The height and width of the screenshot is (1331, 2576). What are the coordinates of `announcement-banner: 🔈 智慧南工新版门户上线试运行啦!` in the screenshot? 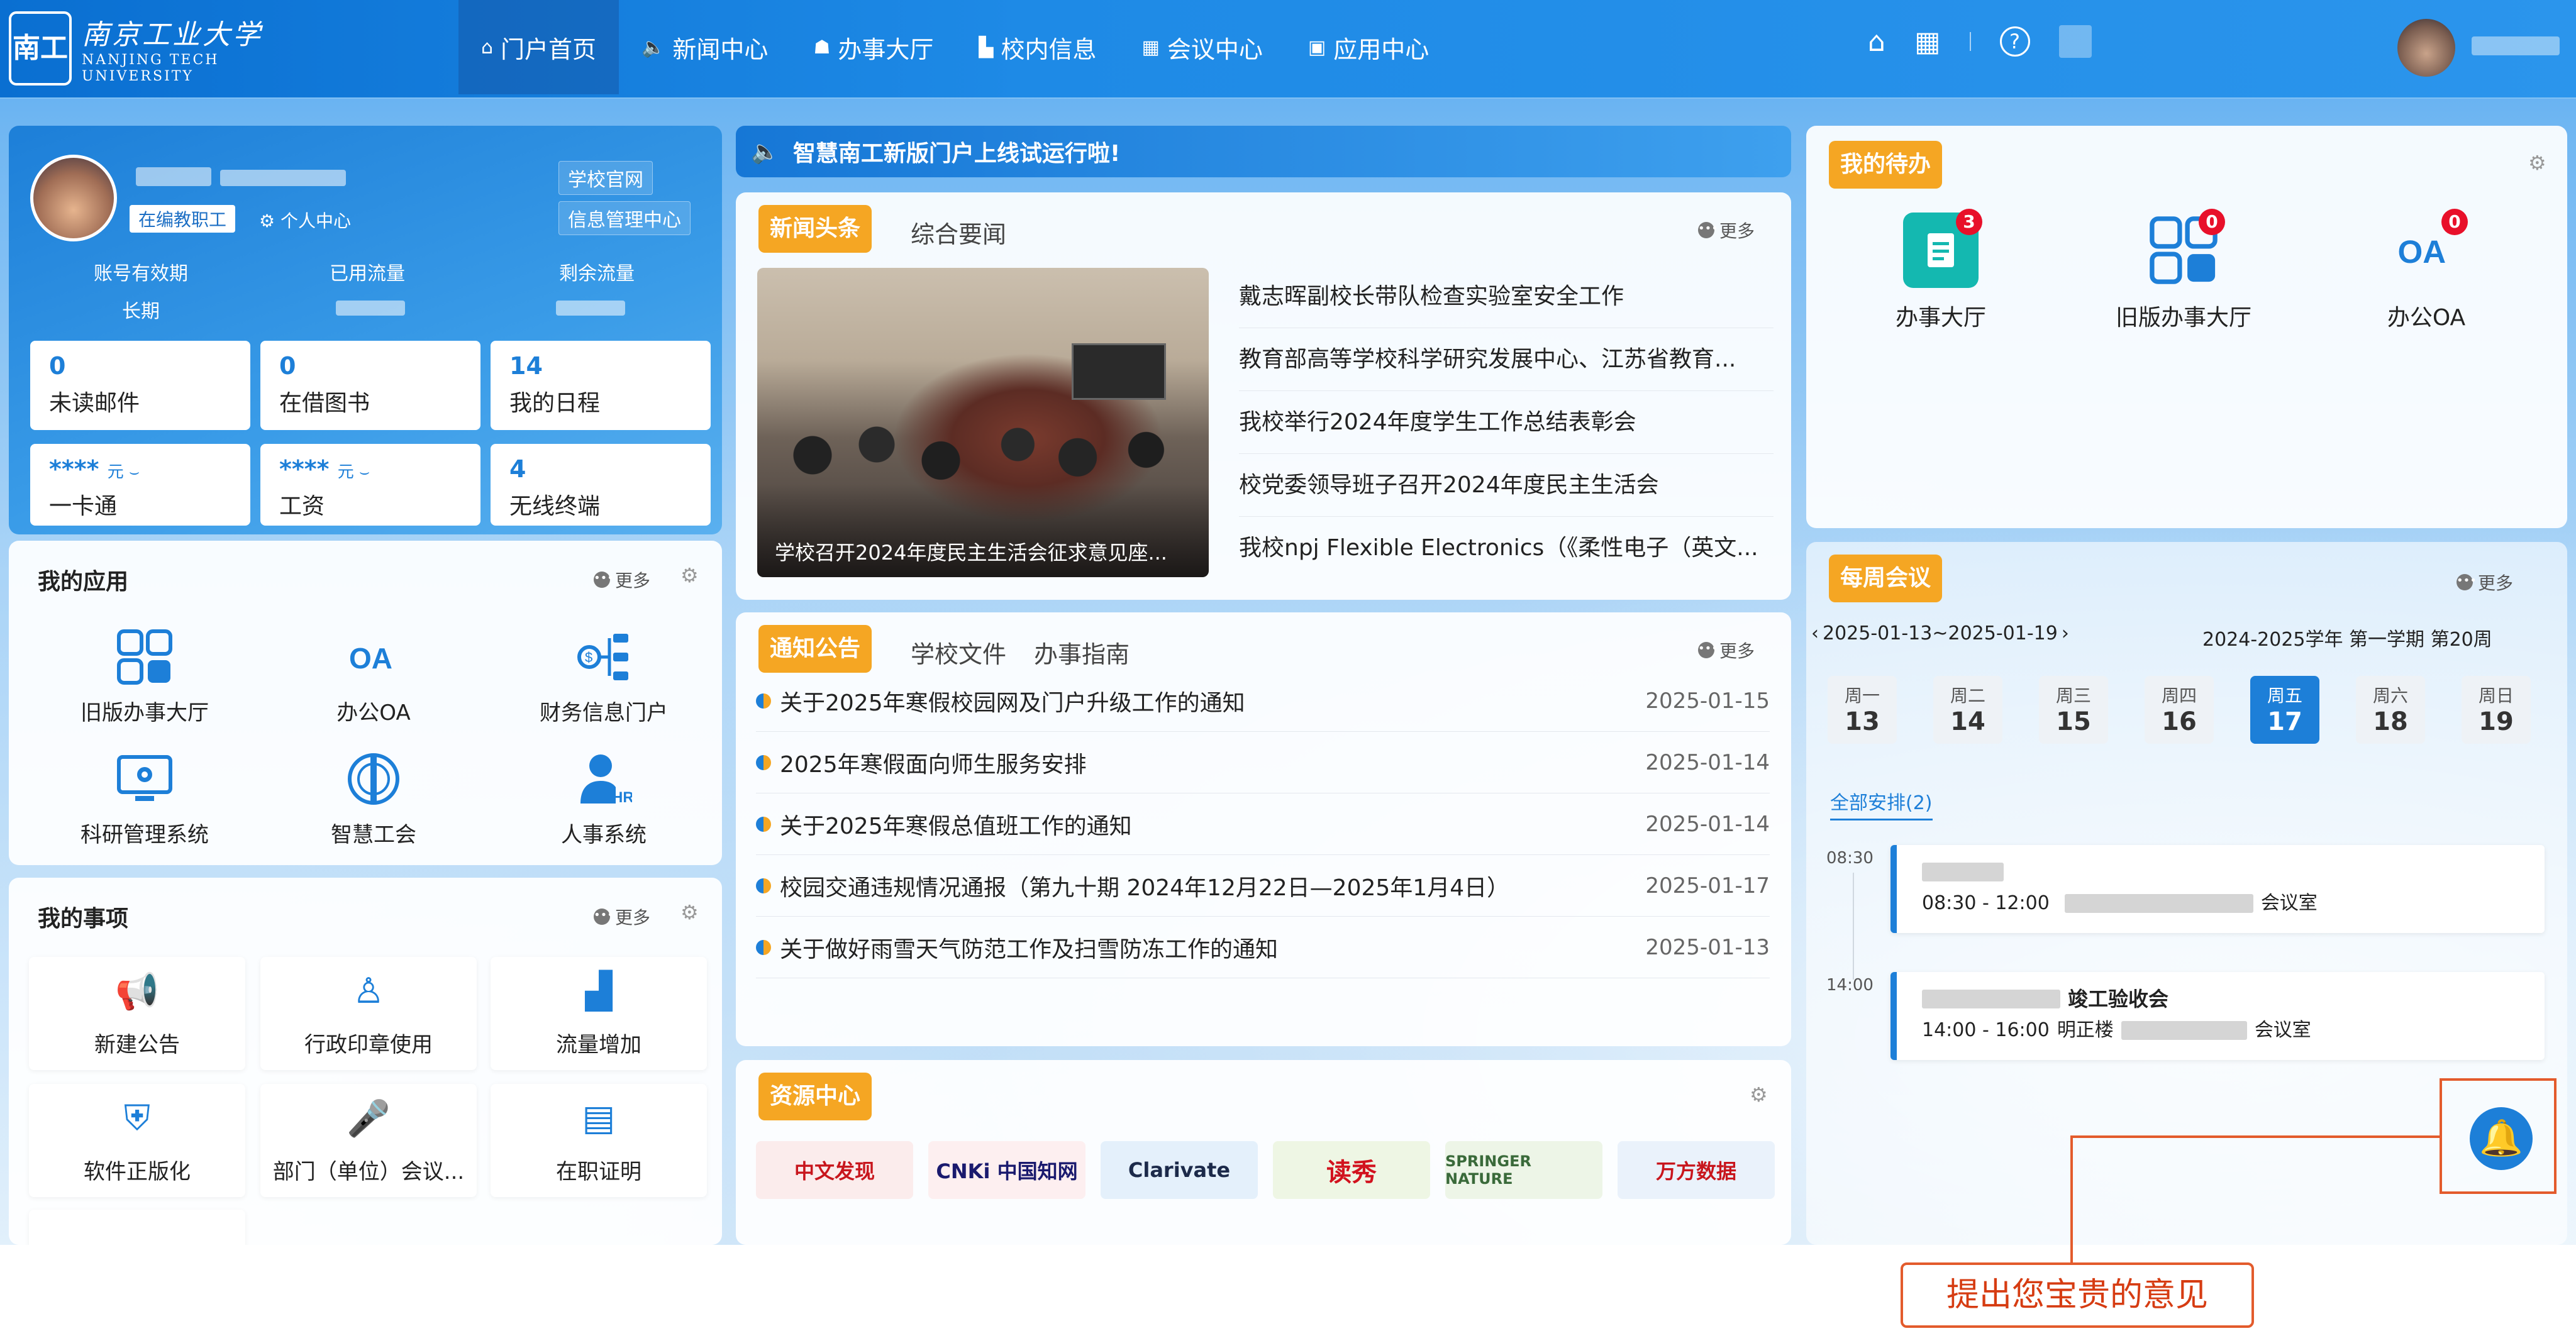 It's located at (1263, 151).